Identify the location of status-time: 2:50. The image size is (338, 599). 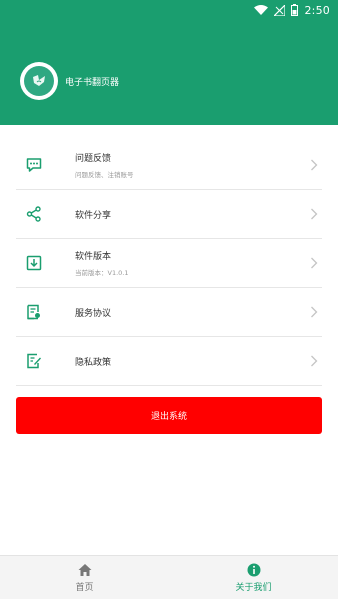
(317, 10).